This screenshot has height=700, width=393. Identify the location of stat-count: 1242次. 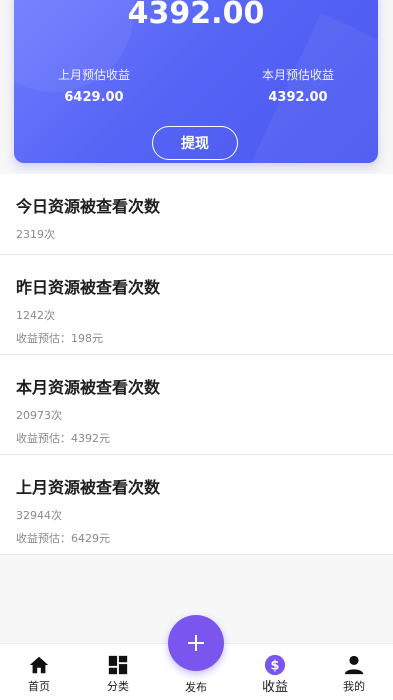
(35, 315).